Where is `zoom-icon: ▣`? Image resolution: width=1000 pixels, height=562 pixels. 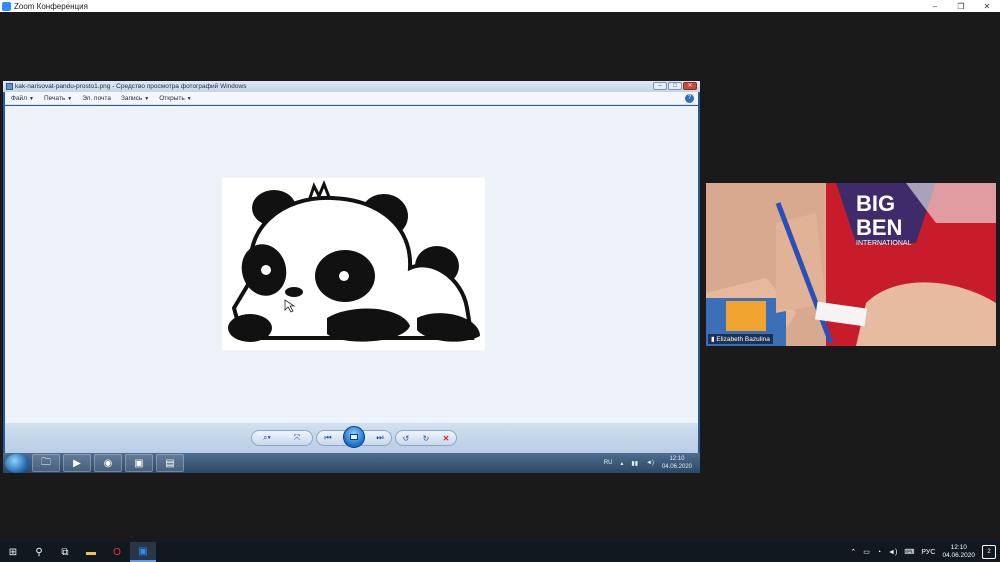 zoom-icon: ▣ is located at coordinates (139, 463).